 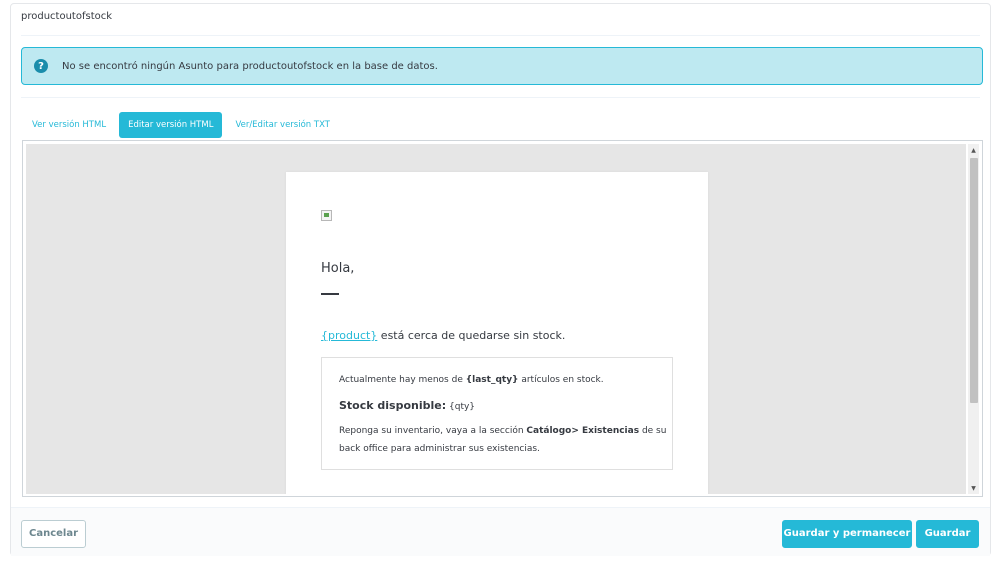 I want to click on greeting-underline, so click(x=330, y=294).